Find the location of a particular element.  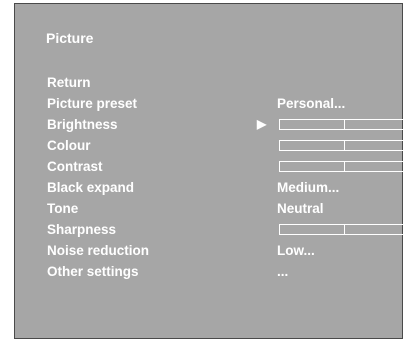

tone-value: Neutral is located at coordinates (300, 208).